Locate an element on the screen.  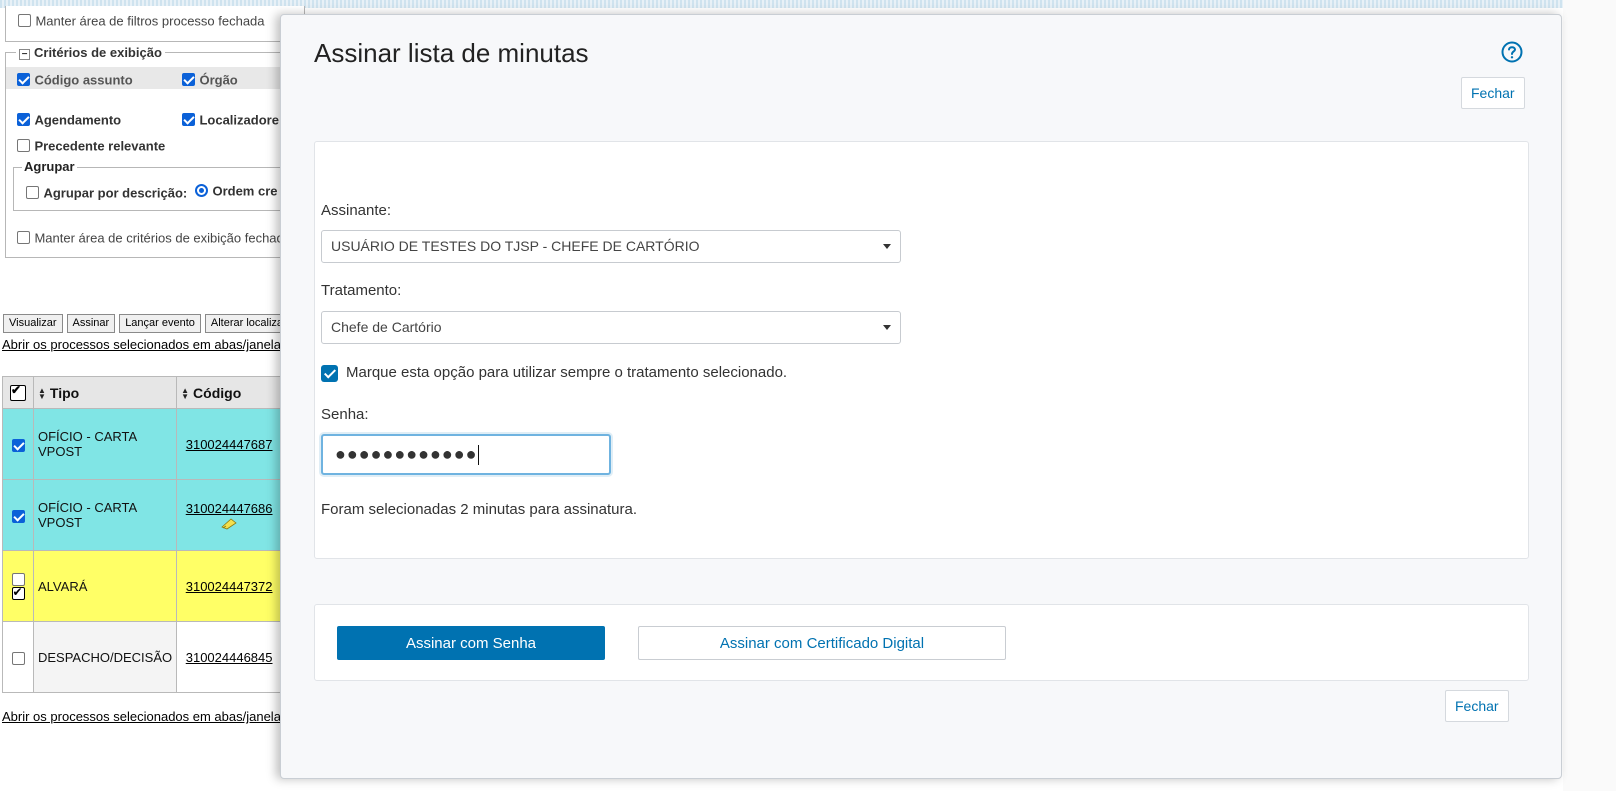
always-use-treatment-checkbox is located at coordinates (329, 373).